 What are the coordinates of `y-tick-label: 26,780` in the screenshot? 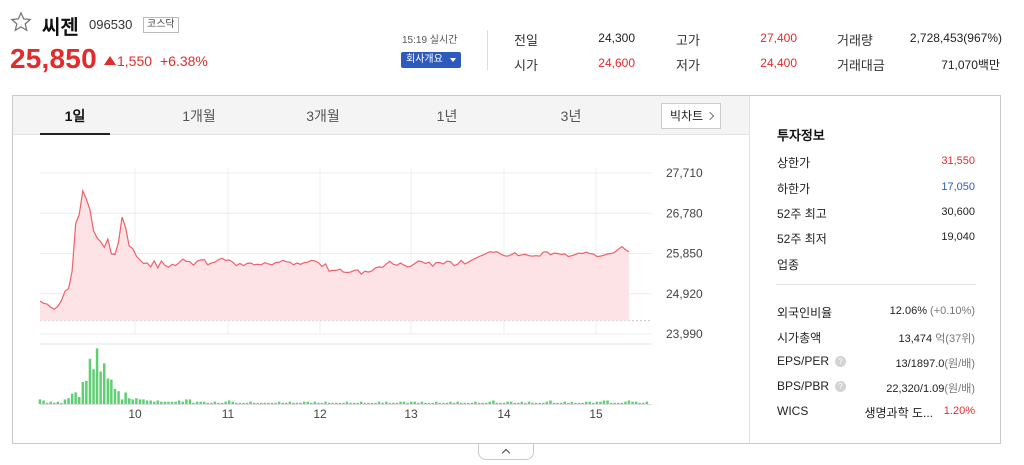 It's located at (684, 213).